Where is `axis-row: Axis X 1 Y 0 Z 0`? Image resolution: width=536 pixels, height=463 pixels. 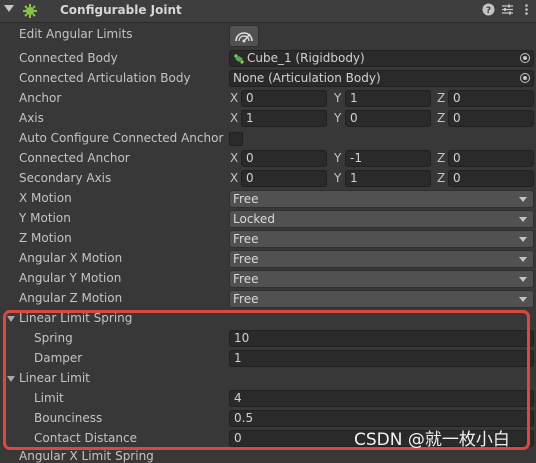 axis-row: Axis X 1 Y 0 Z 0 is located at coordinates (268, 119).